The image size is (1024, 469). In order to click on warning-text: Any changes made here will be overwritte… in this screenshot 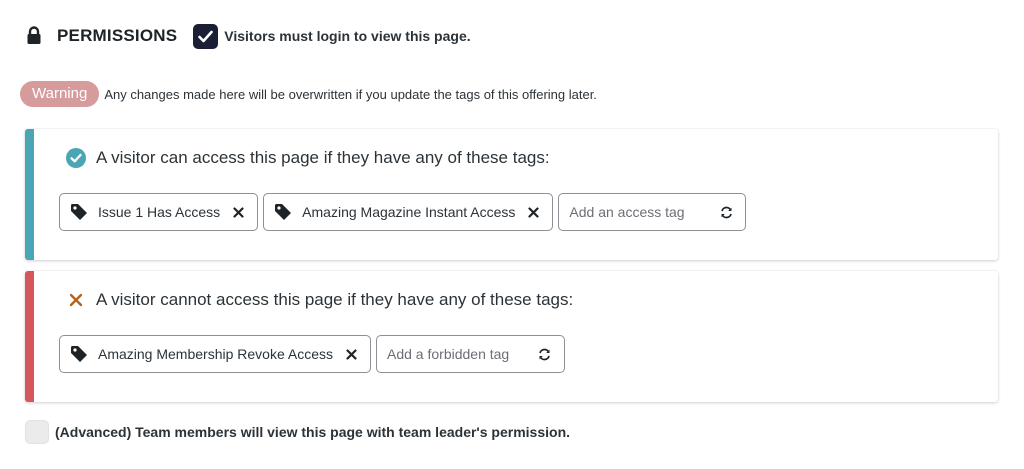, I will do `click(350, 94)`.